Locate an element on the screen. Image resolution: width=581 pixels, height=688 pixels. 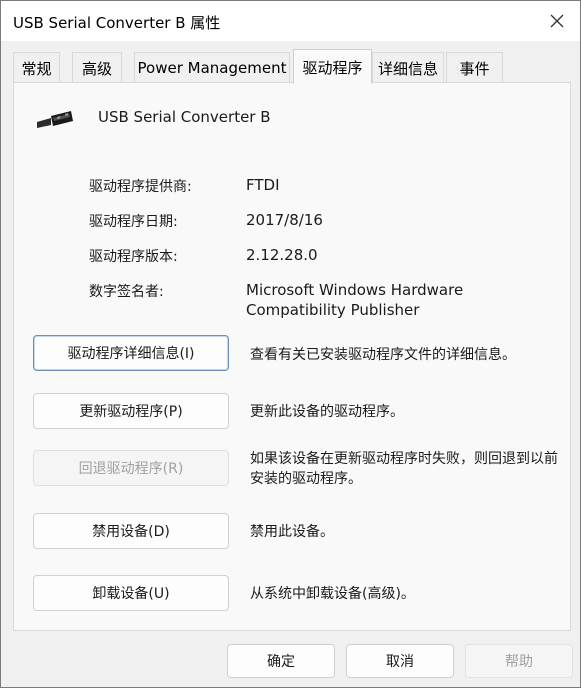
device-name: USB Serial Converter B is located at coordinates (184, 117).